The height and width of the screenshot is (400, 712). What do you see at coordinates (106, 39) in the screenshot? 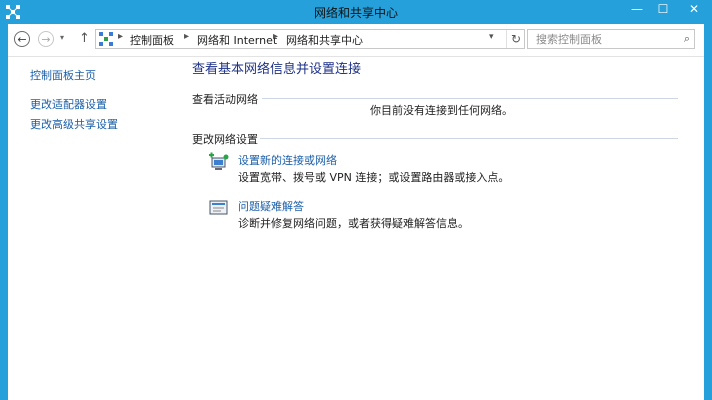
I see `control-panel-icon` at bounding box center [106, 39].